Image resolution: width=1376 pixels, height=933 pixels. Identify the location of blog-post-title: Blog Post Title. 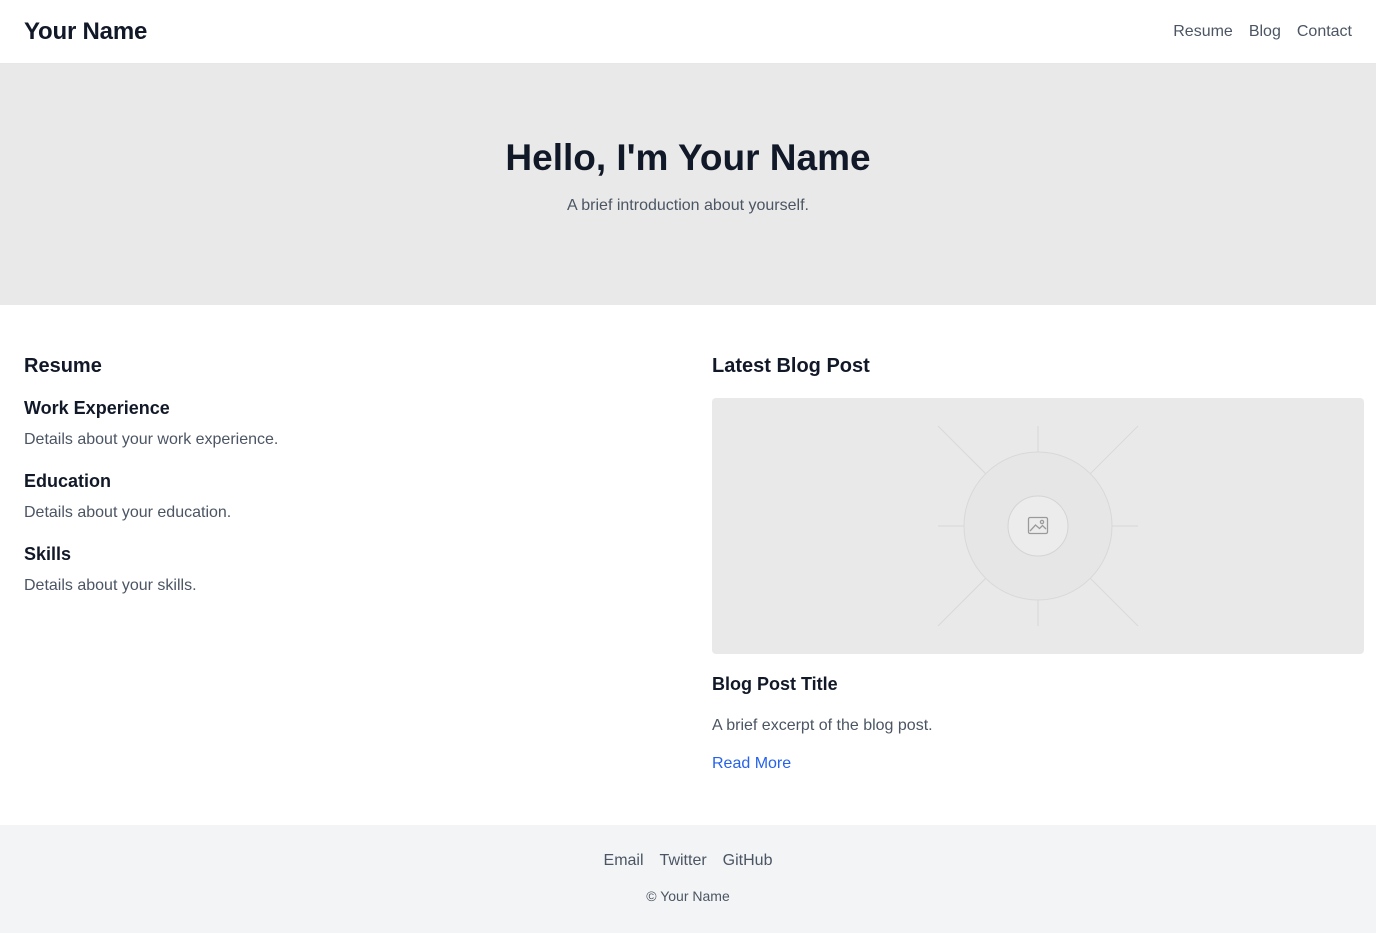
(1032, 684).